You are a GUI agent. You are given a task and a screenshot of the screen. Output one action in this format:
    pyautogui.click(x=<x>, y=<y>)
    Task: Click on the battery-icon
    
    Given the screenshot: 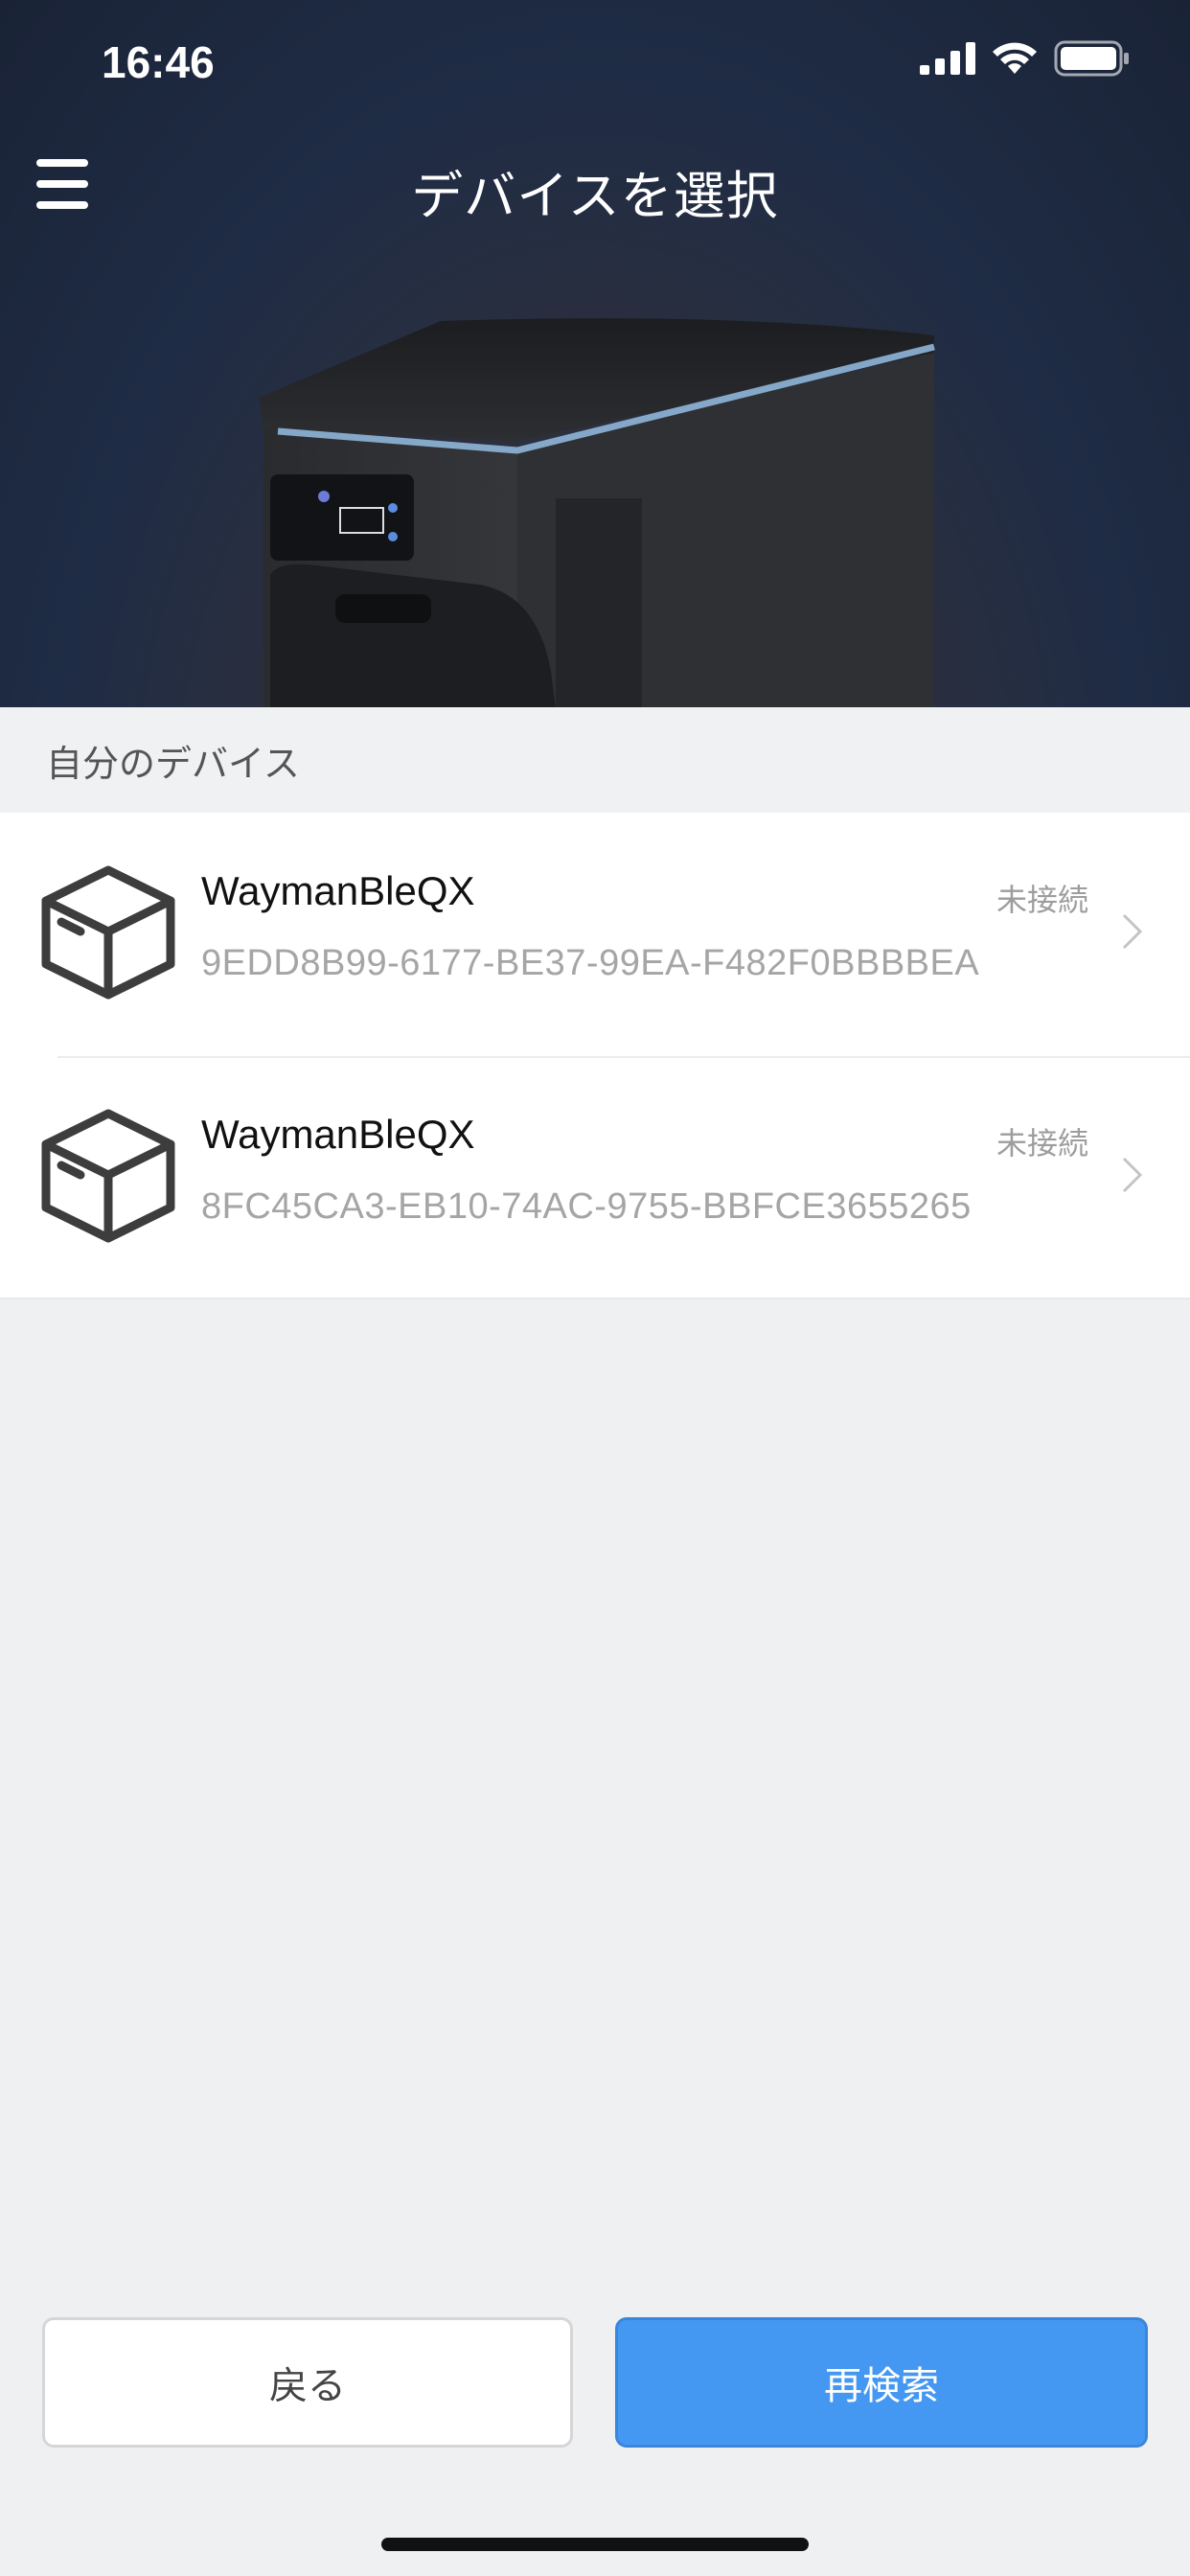 What is the action you would take?
    pyautogui.click(x=1092, y=58)
    